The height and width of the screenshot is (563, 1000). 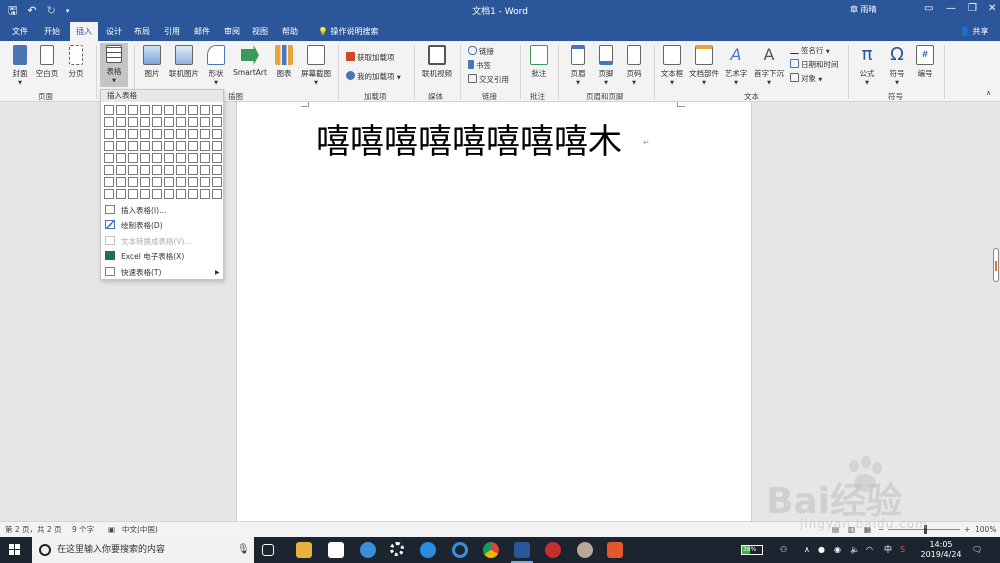 I want to click on equation-button: π 公式 ▼, so click(x=867, y=66).